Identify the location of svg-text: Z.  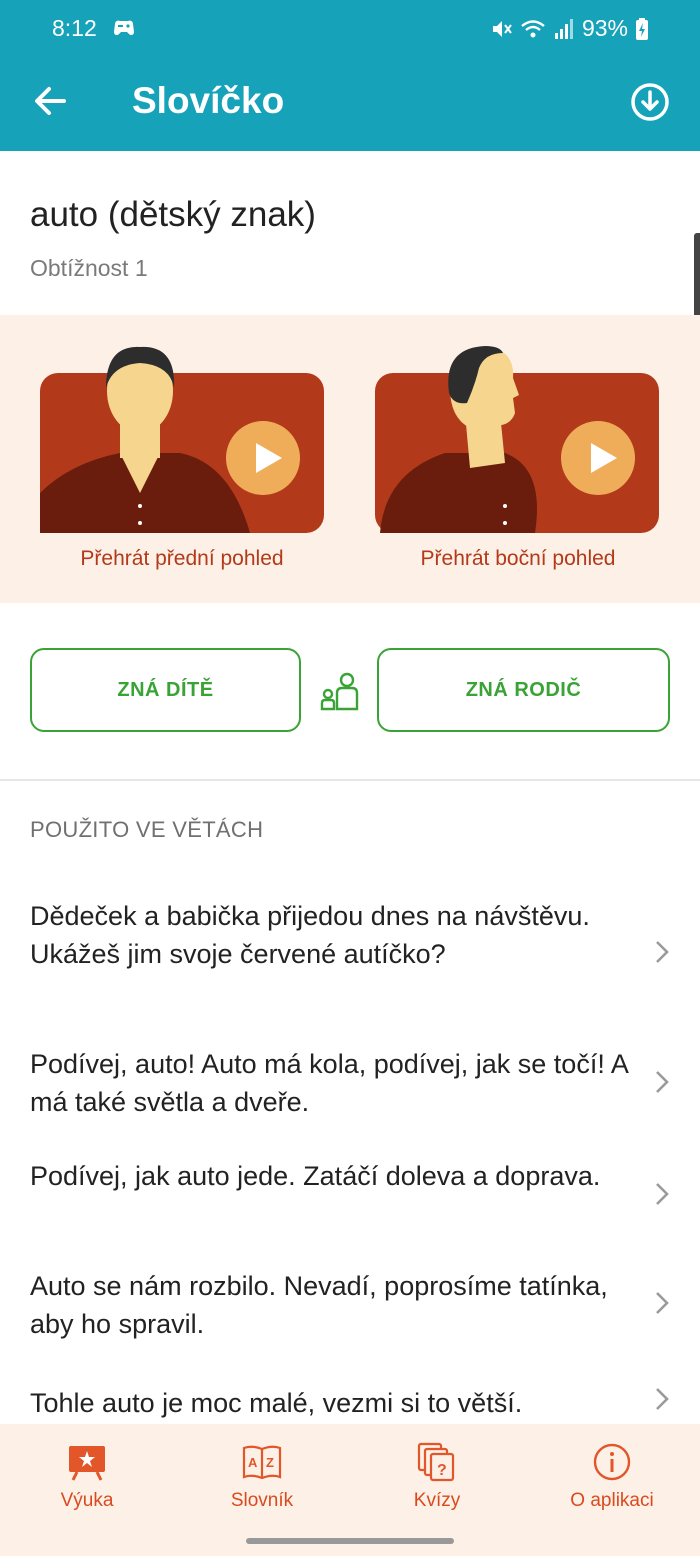
(270, 1462).